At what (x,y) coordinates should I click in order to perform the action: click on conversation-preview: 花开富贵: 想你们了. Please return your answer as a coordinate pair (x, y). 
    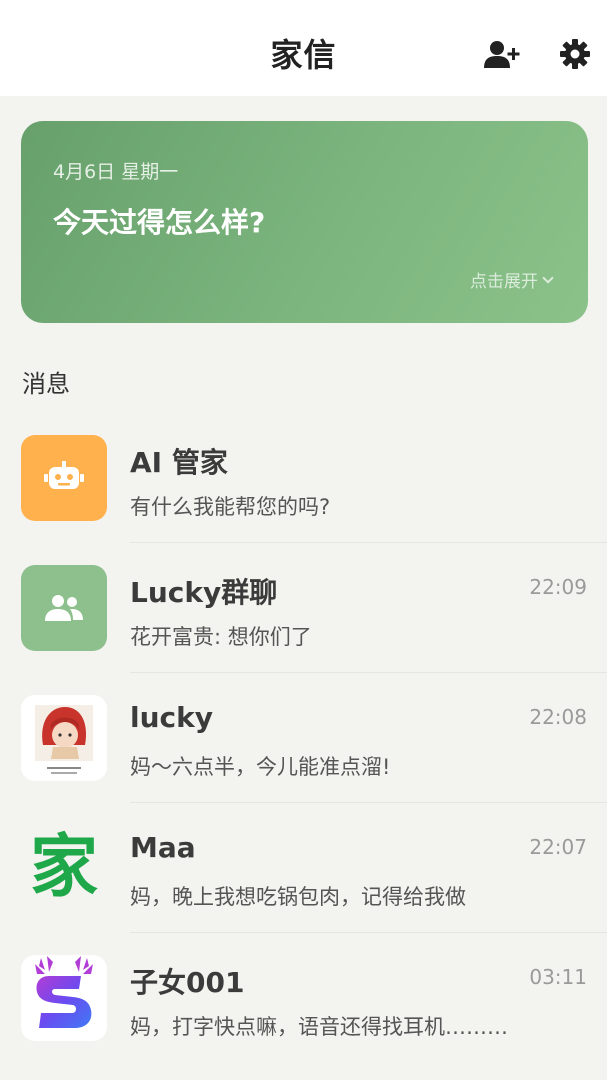
    Looking at the image, I should click on (221, 637).